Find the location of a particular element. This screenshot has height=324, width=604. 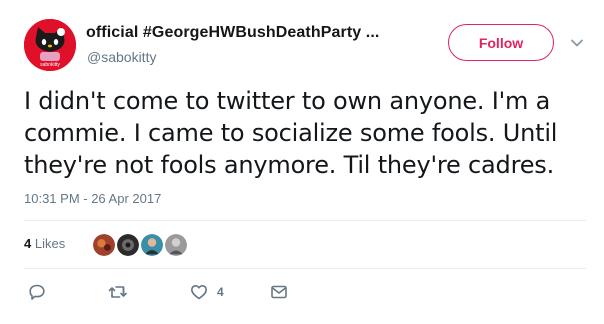

author-handle: @sabokitty is located at coordinates (121, 57).